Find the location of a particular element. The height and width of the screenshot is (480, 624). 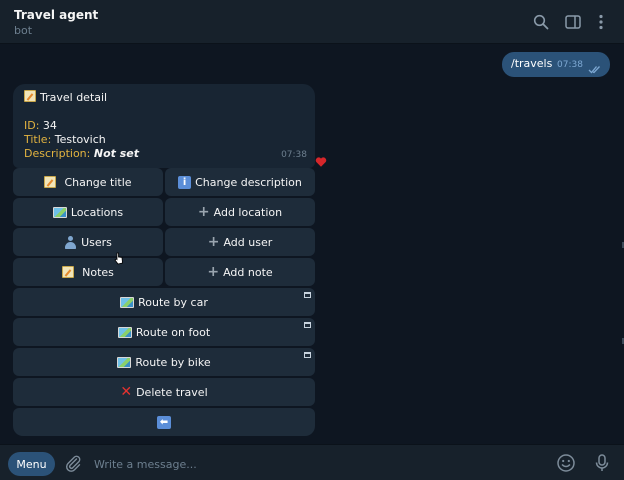

outgoing-message: /travels 07:38 is located at coordinates (556, 64).